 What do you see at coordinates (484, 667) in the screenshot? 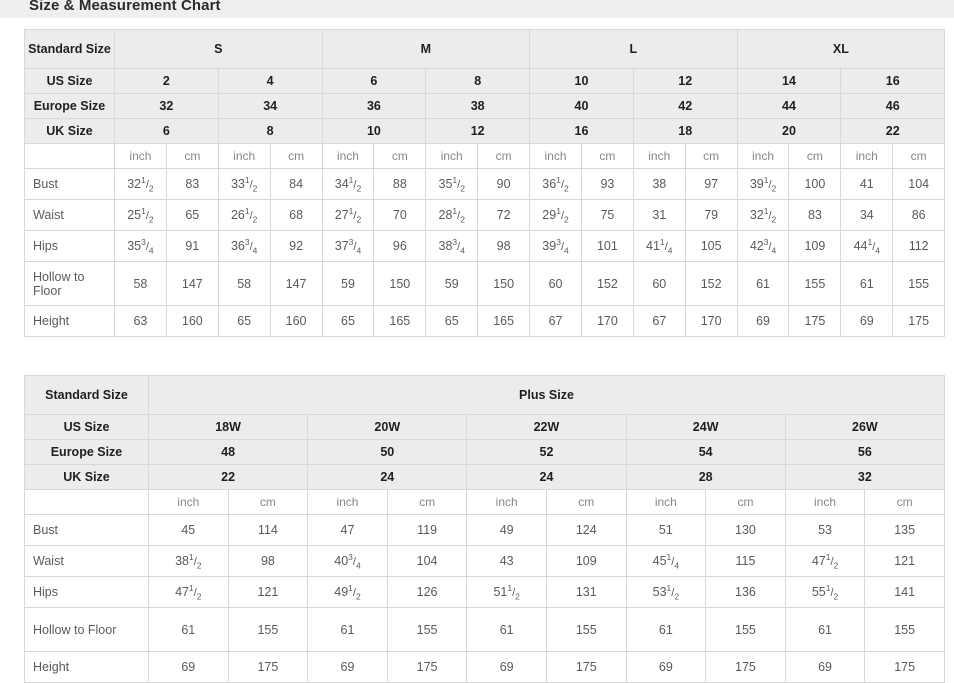
I see `table-row: Height 69 175 69 175 69 175 69 175 69 175` at bounding box center [484, 667].